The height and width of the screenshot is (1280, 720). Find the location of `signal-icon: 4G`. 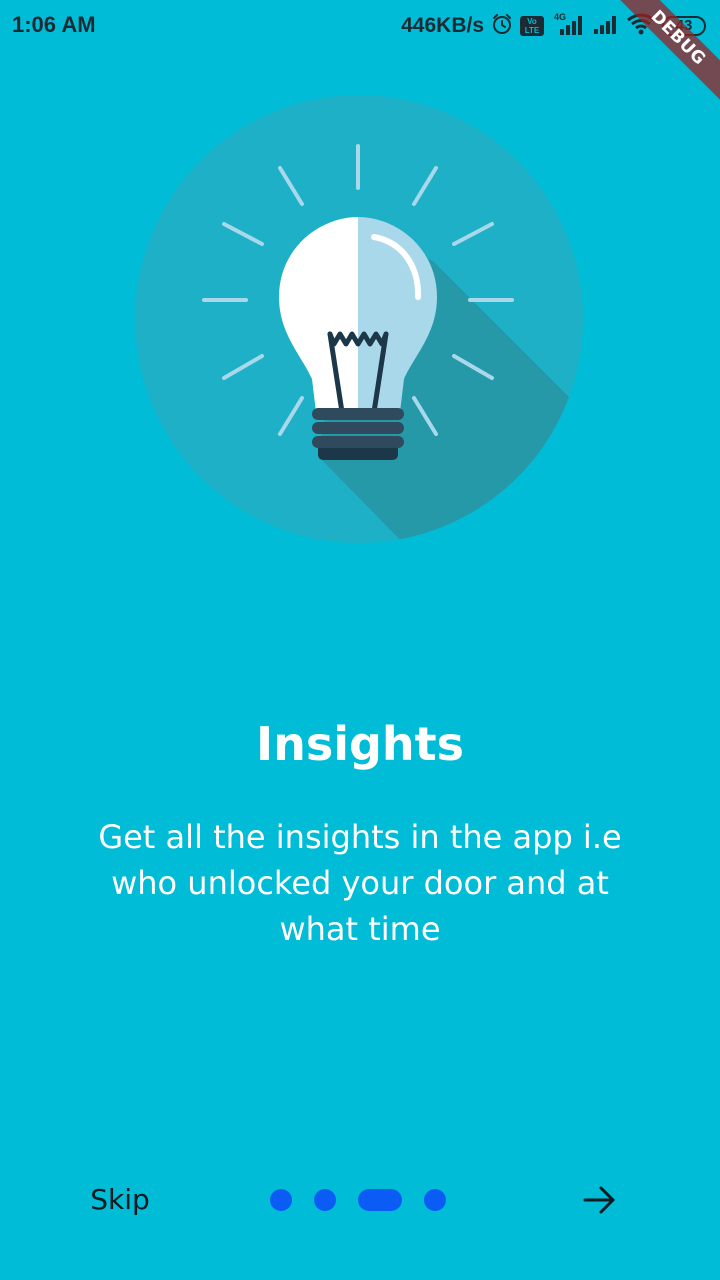

signal-icon: 4G is located at coordinates (568, 26).